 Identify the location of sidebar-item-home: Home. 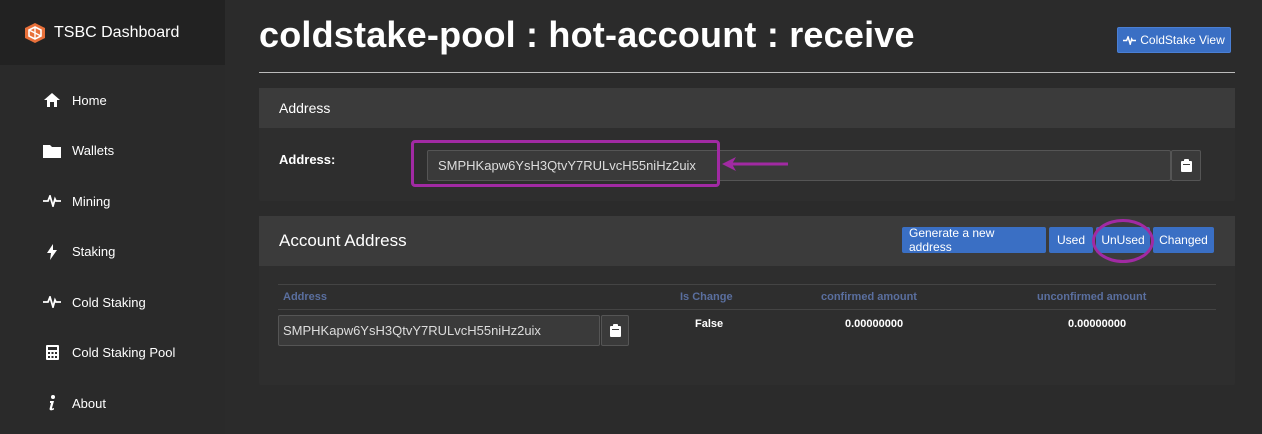
(112, 100).